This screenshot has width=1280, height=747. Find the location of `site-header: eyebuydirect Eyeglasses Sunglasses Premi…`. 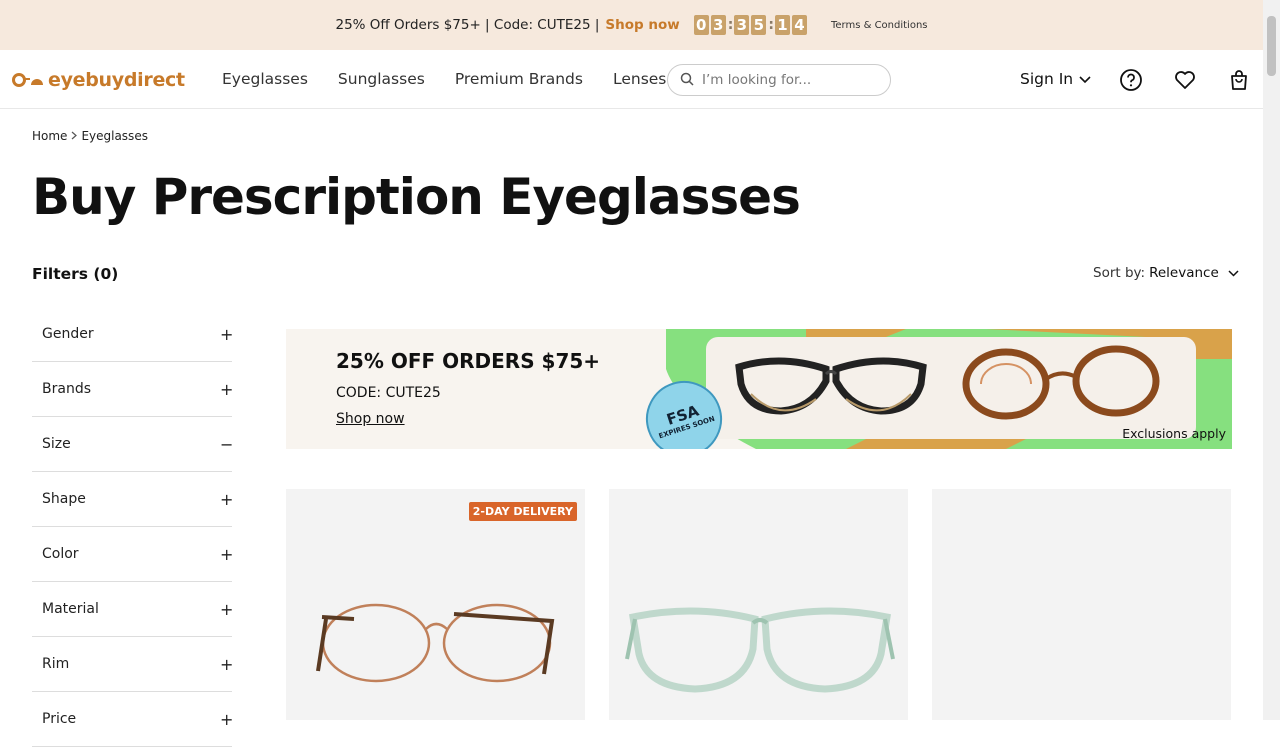

site-header: eyebuydirect Eyeglasses Sunglasses Premi… is located at coordinates (631, 79).